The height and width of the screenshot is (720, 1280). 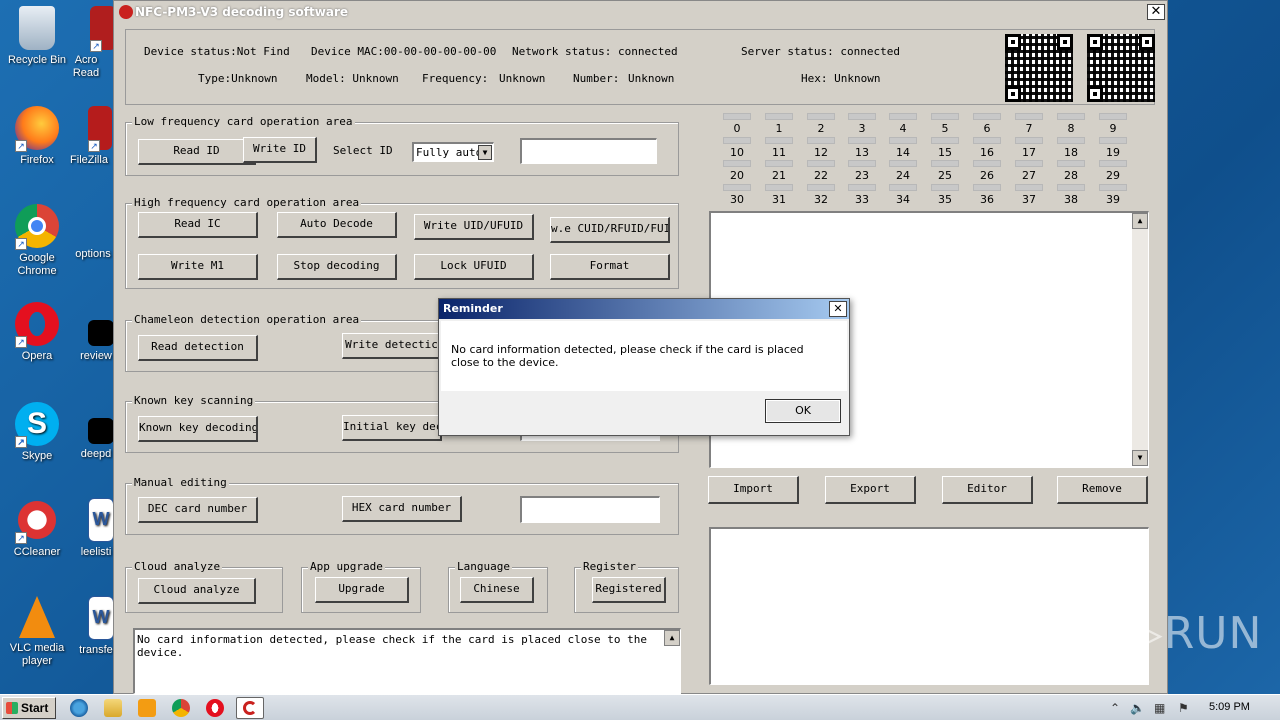 I want to click on number-label: 13, so click(x=862, y=152).